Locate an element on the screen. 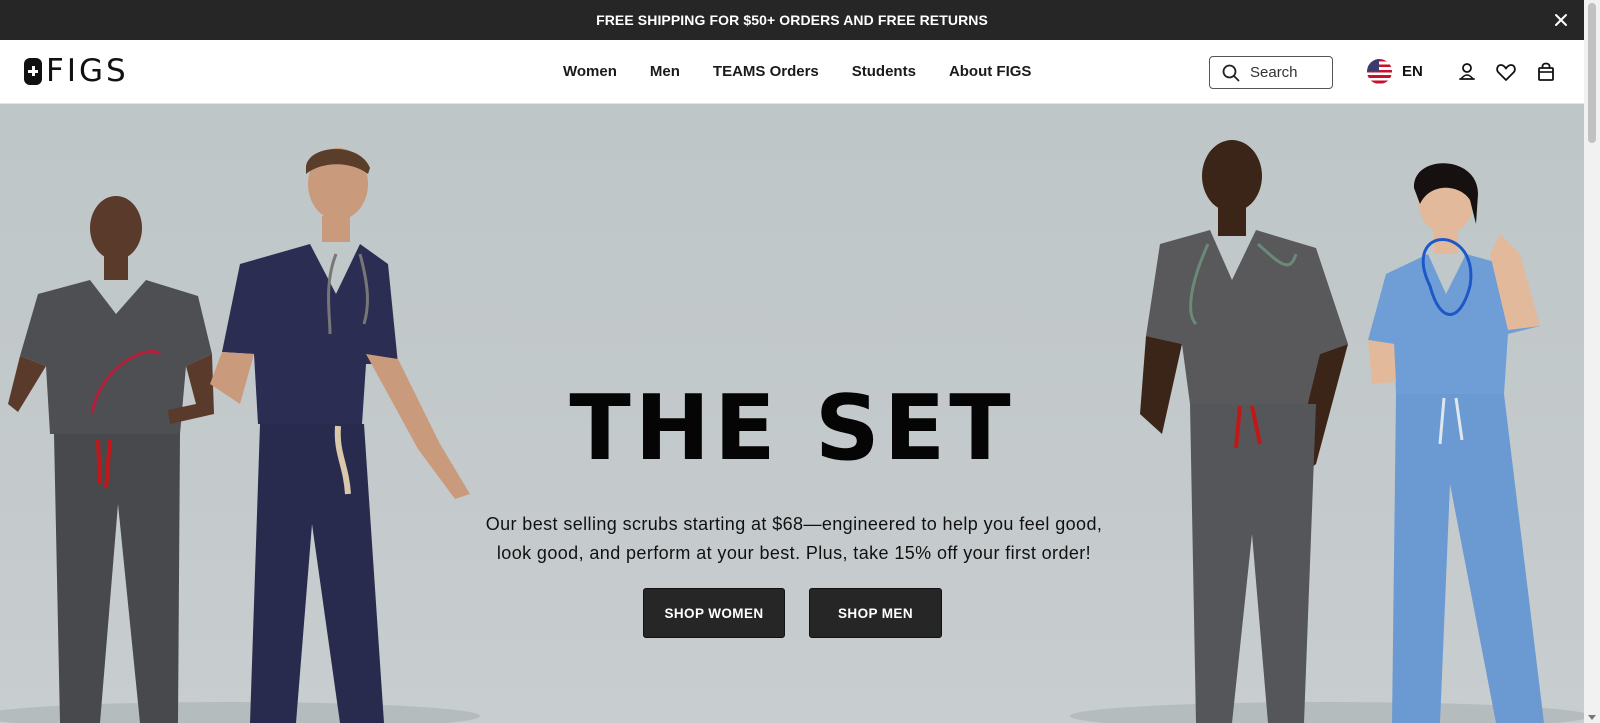 The image size is (1600, 723). search-box is located at coordinates (1271, 72).